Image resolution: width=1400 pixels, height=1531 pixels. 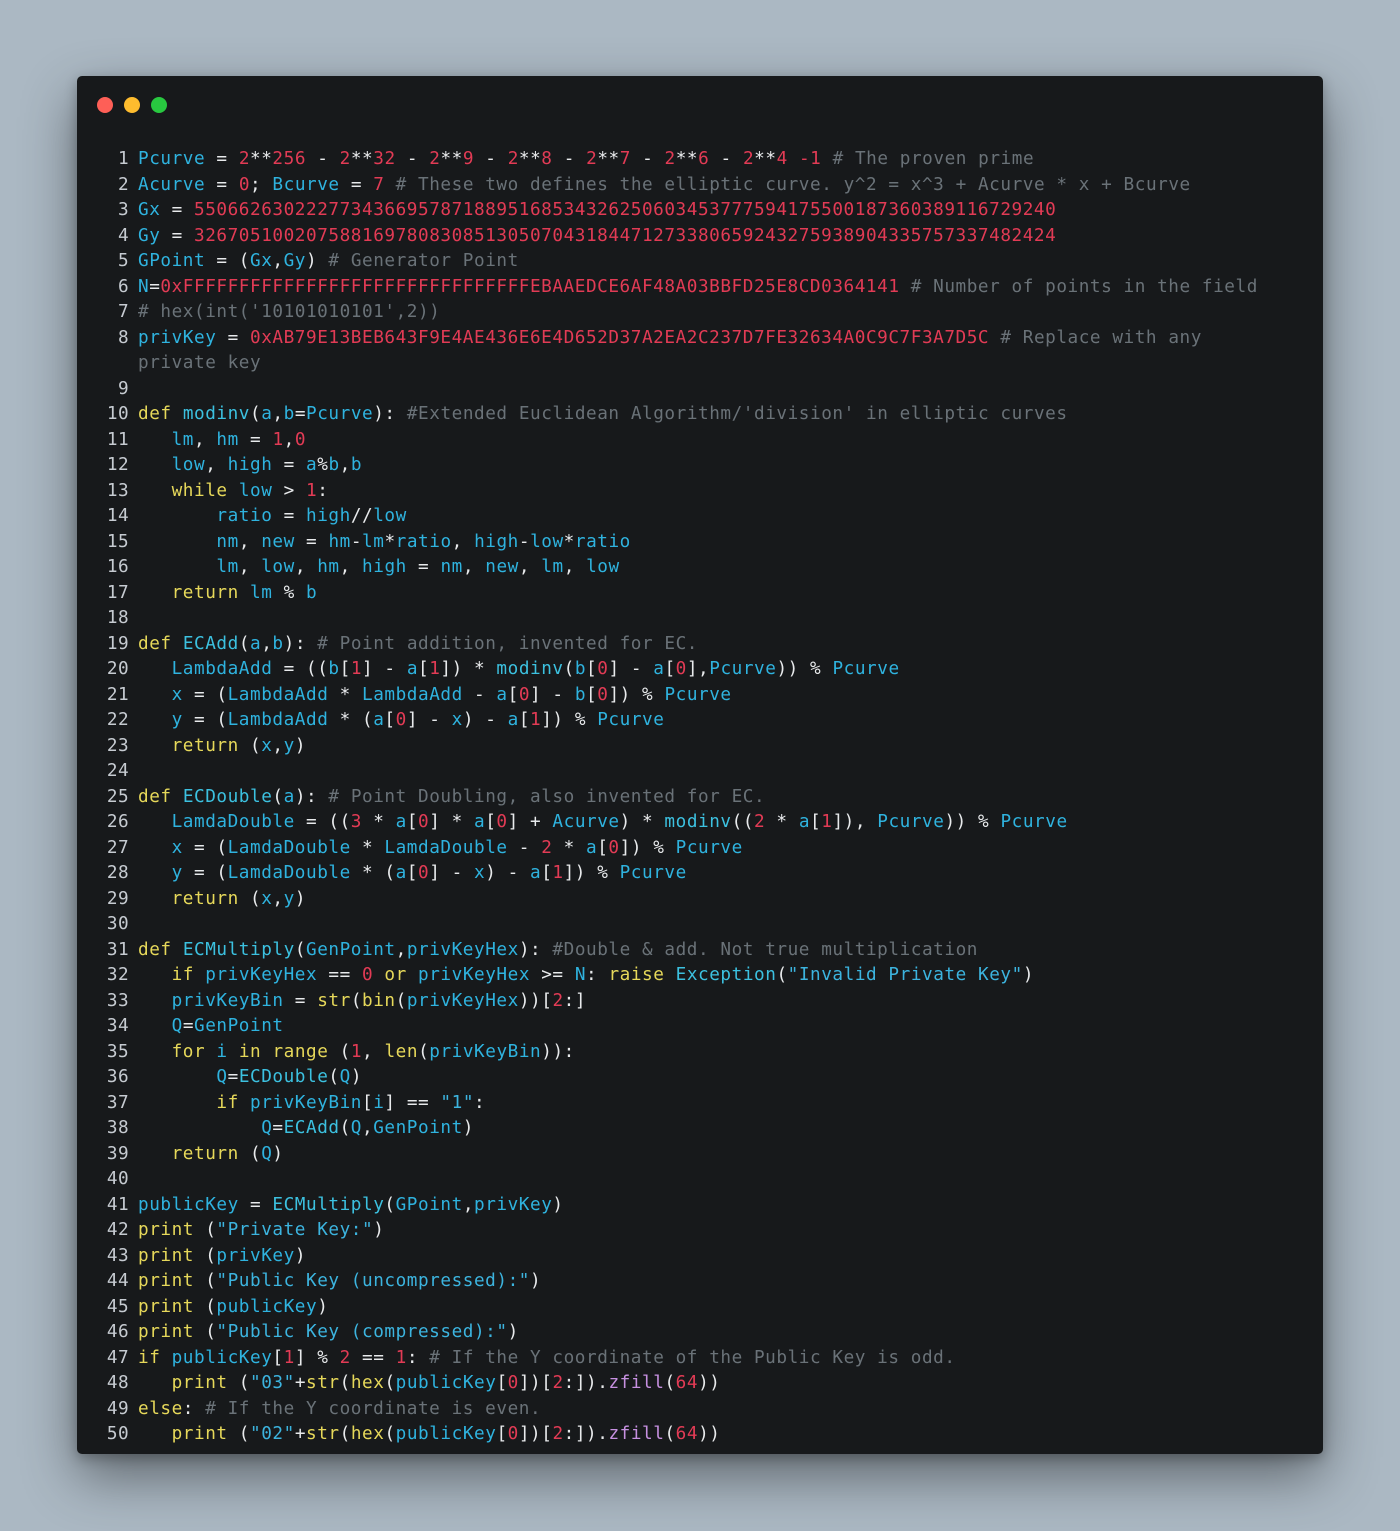 I want to click on code-line: 45 print (publicKey), so click(x=700, y=1308).